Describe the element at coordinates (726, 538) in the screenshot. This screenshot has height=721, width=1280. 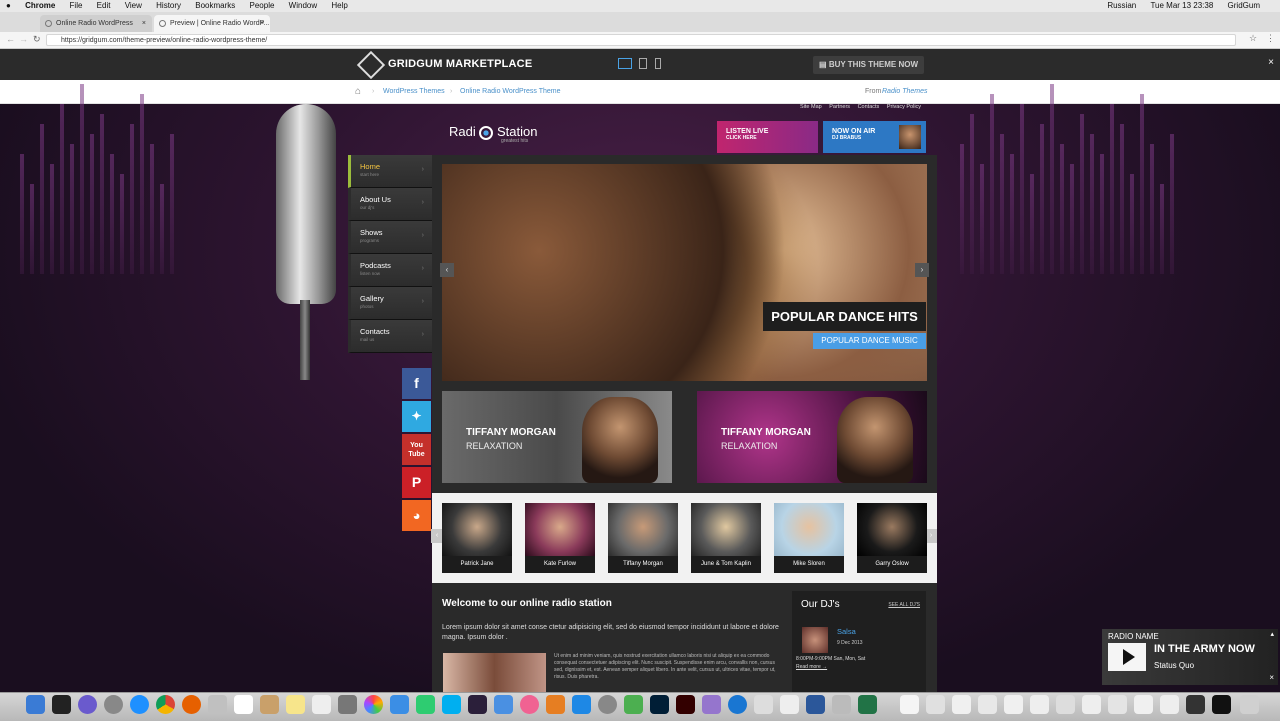
I see `dj-card: June & Tom Kaplin` at that location.